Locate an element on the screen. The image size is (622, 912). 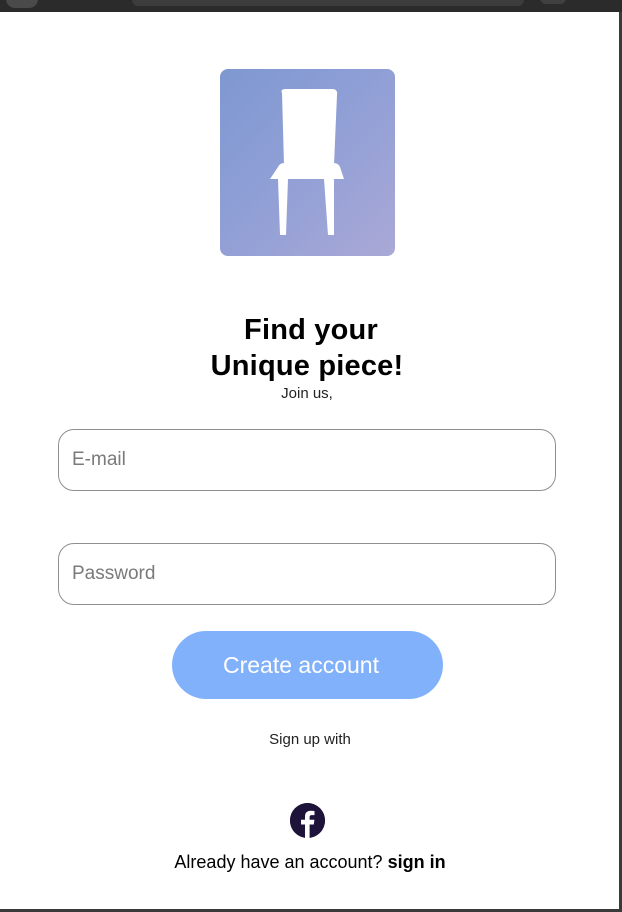
sign-in-prompt: Already have an account? is located at coordinates (281, 862).